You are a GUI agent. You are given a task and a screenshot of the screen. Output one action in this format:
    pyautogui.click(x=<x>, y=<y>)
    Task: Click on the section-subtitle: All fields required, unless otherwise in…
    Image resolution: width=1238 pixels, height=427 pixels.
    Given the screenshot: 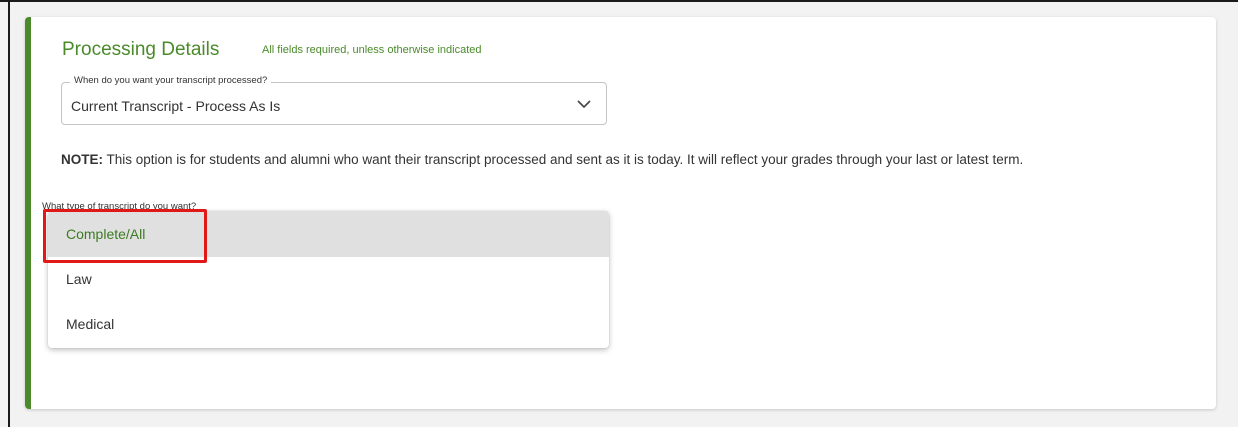 What is the action you would take?
    pyautogui.click(x=372, y=50)
    